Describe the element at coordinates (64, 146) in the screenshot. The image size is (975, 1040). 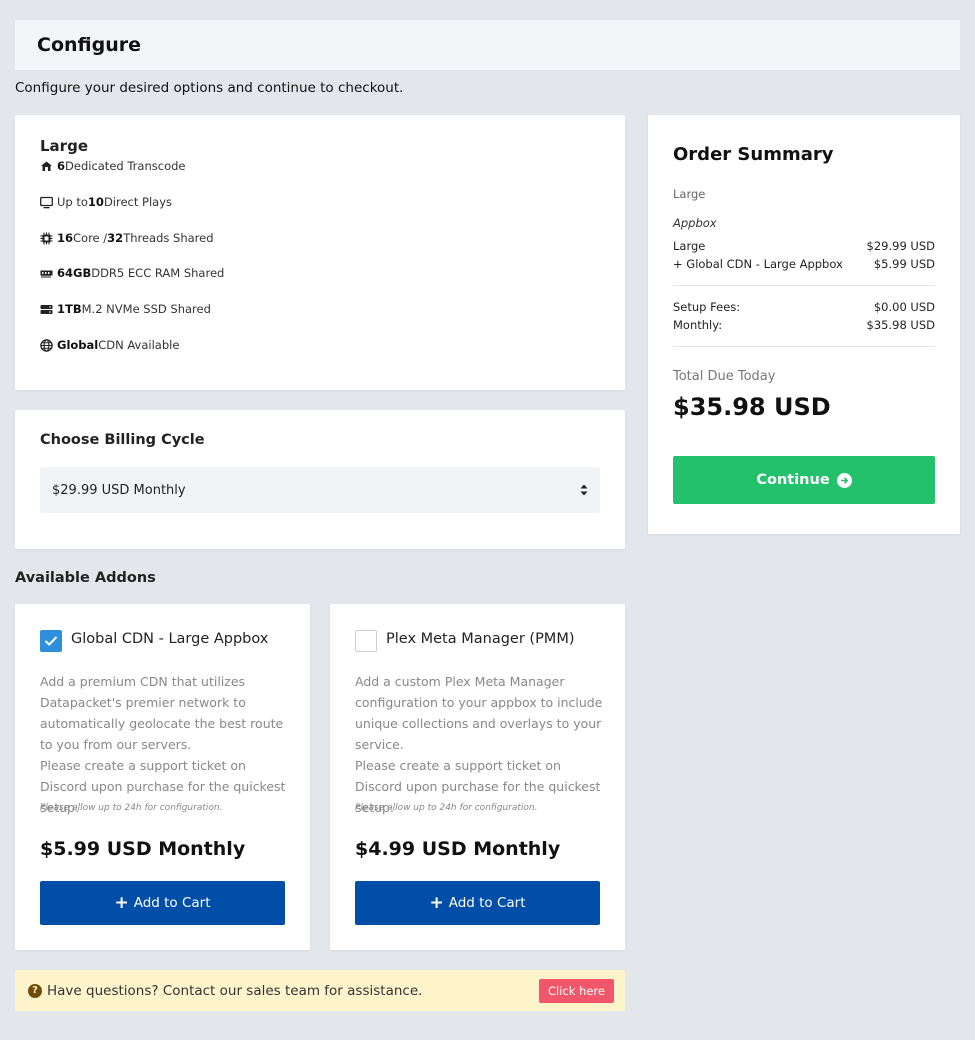
I see `product-name: Large` at that location.